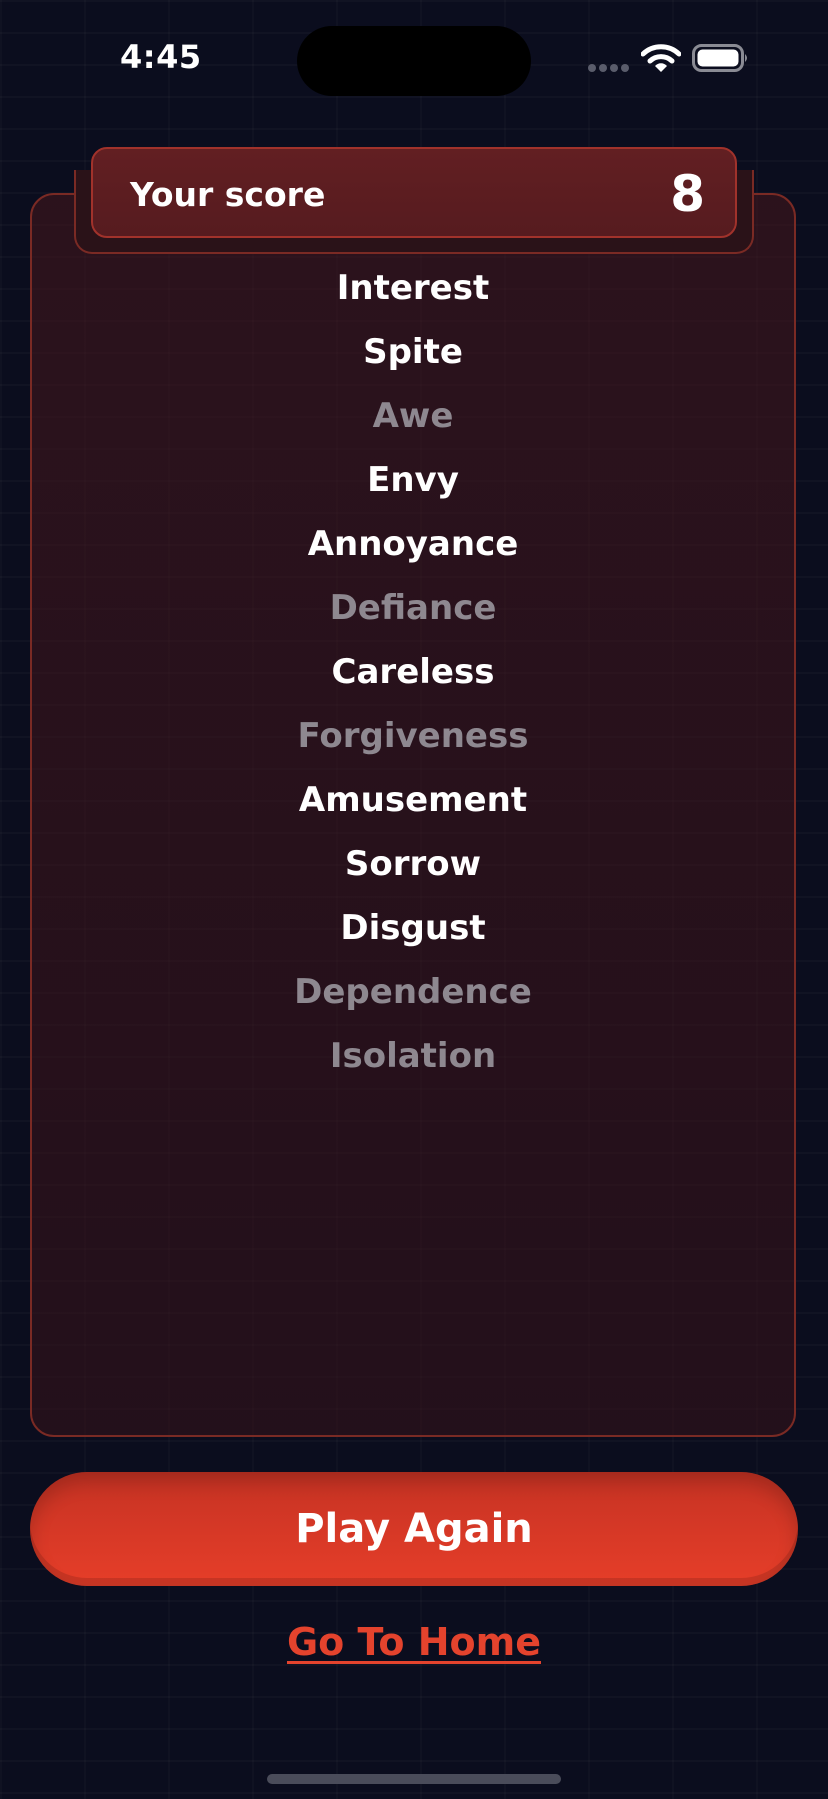 This screenshot has height=1799, width=828. Describe the element at coordinates (413, 800) in the screenshot. I see `list-item: Amusement` at that location.